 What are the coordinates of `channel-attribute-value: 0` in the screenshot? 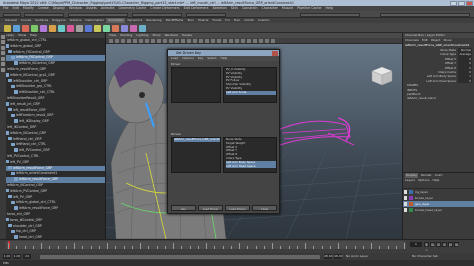 It's located at (465, 81).